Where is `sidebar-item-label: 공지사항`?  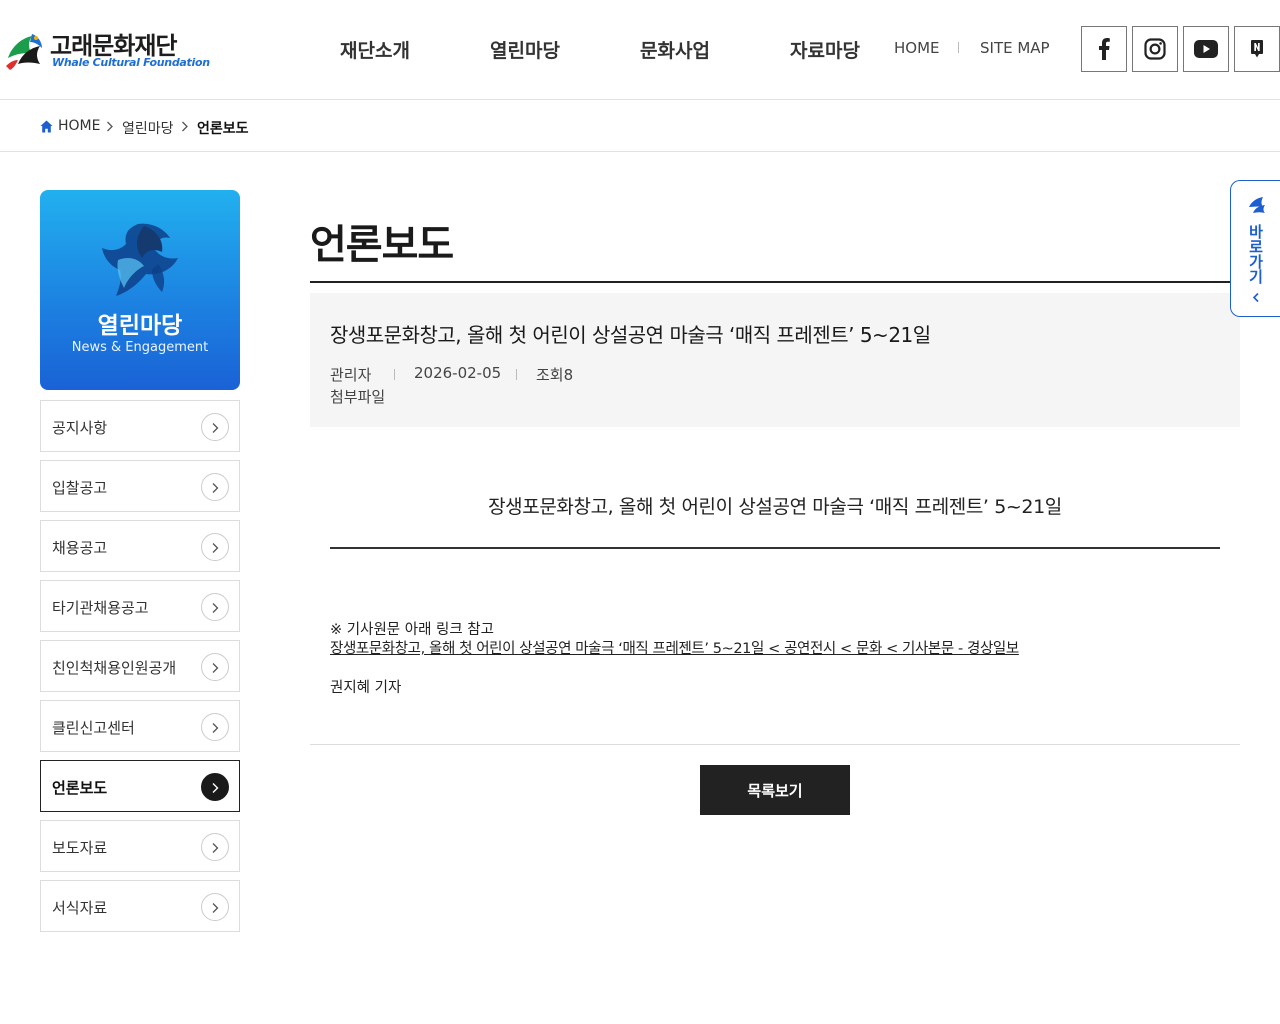
sidebar-item-label: 공지사항 is located at coordinates (80, 428).